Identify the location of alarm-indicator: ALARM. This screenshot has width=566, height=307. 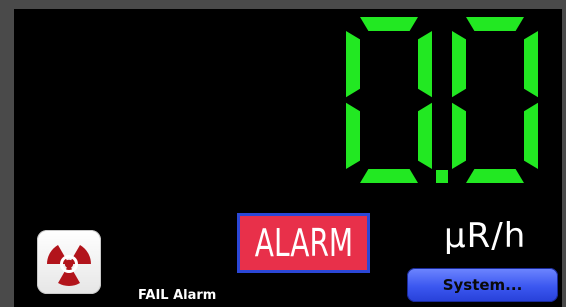
(303, 243).